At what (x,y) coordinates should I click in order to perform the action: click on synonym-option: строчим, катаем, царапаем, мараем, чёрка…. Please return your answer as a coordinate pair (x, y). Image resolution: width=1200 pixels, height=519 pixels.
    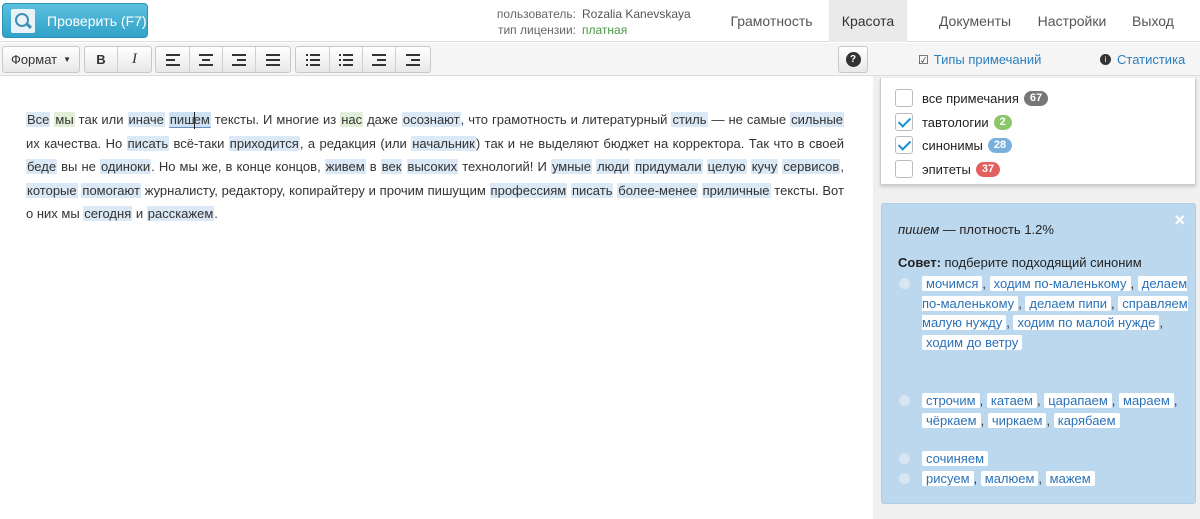
    Looking at the image, I should click on (1043, 410).